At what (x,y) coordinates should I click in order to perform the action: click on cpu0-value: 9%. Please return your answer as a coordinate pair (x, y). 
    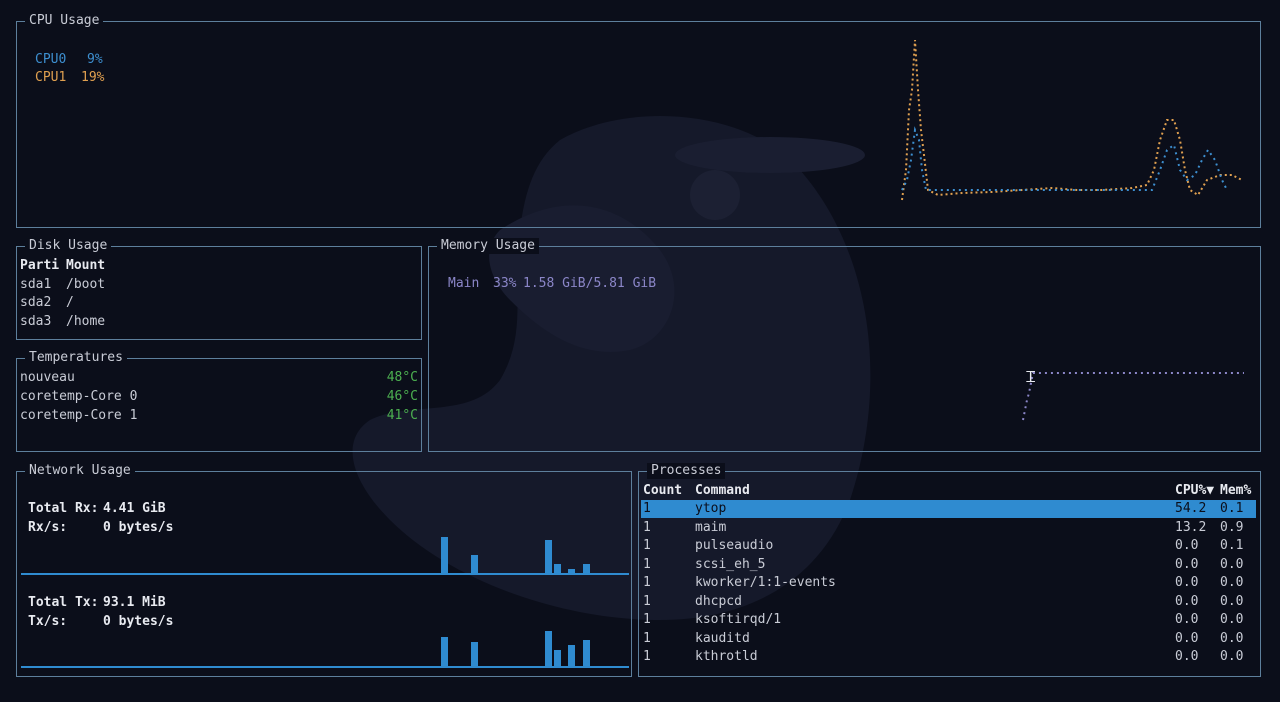
    Looking at the image, I should click on (95, 59).